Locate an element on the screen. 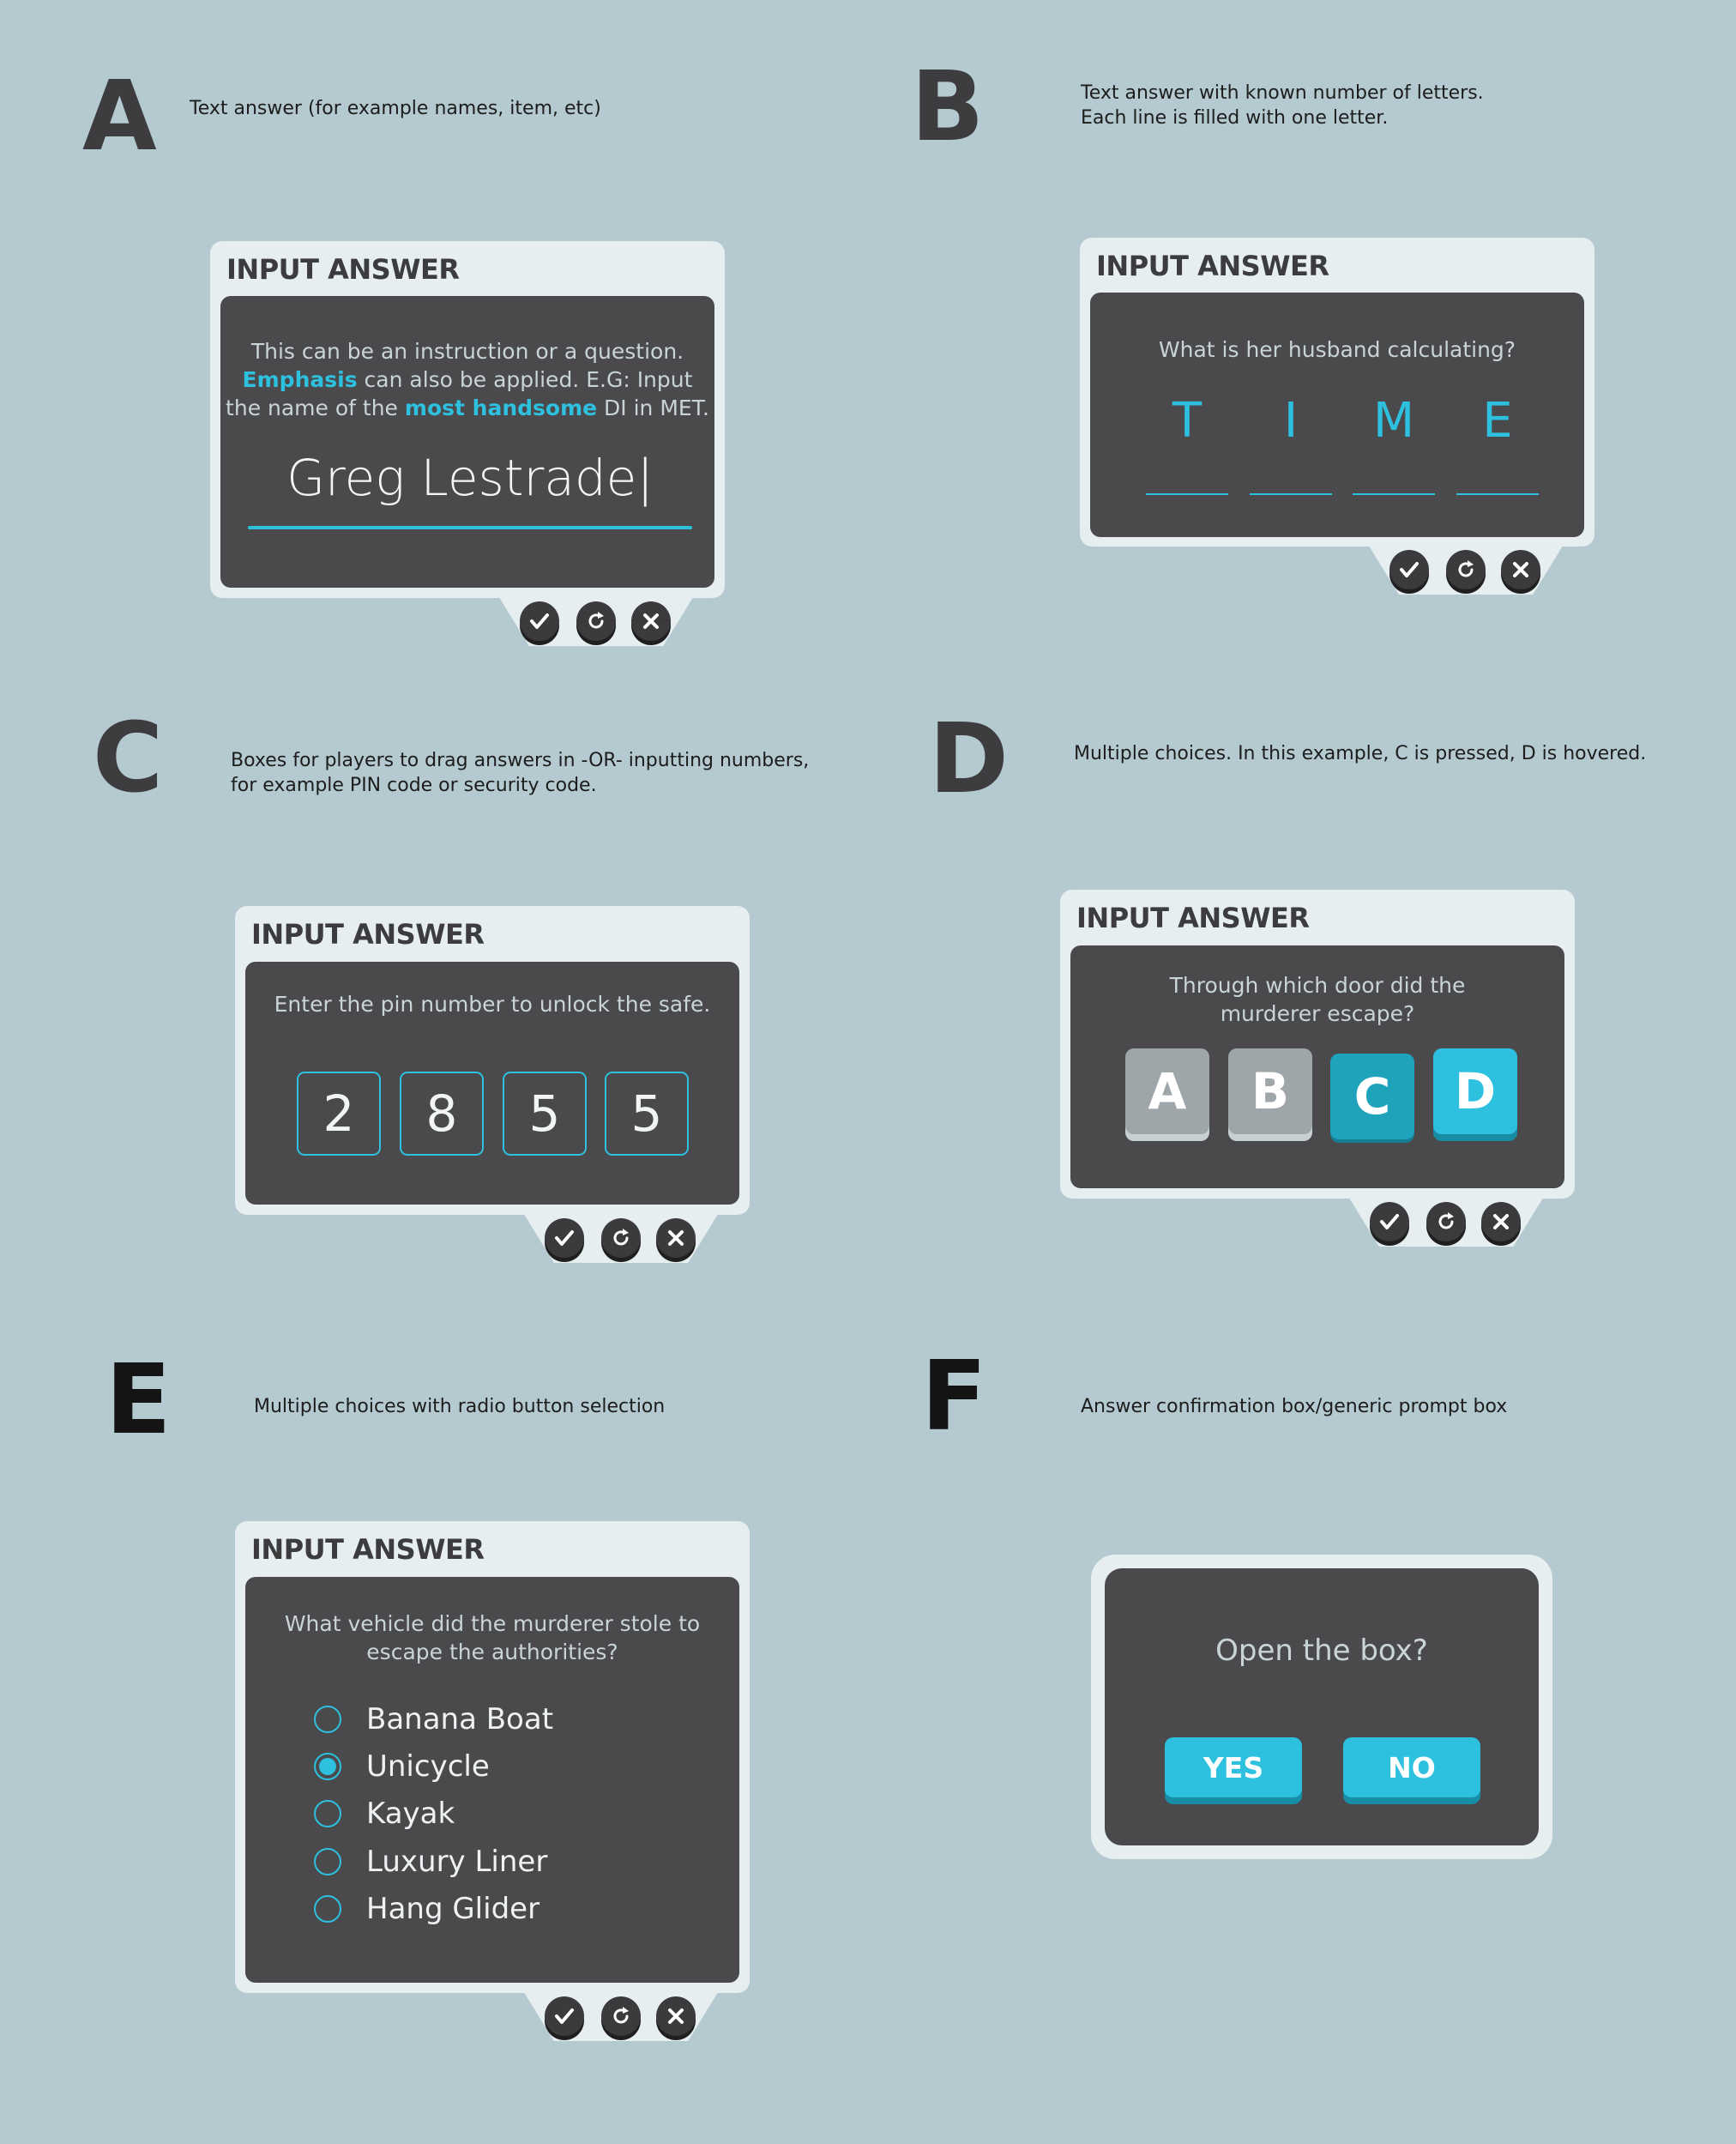 The image size is (1736, 2144). radio-label: Unicycle is located at coordinates (428, 1766).